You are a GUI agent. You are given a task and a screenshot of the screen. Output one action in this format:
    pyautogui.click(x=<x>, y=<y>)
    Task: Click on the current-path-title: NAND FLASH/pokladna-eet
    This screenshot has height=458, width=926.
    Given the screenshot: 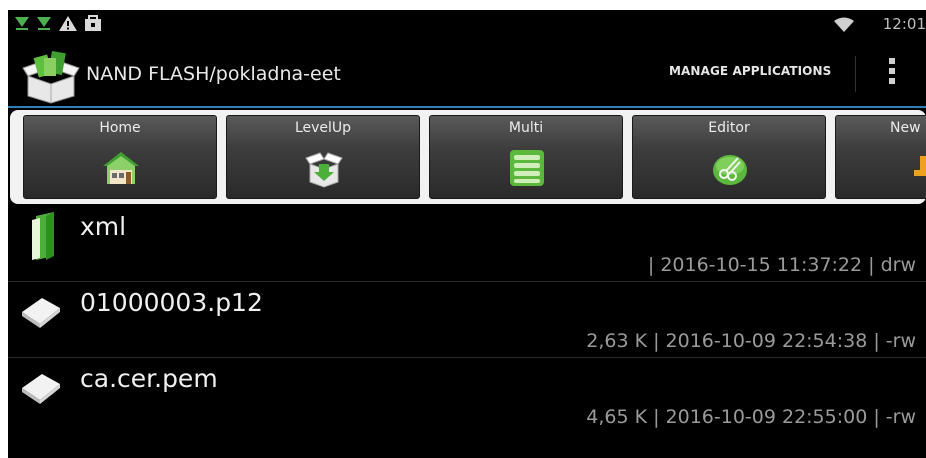 What is the action you would take?
    pyautogui.click(x=213, y=74)
    